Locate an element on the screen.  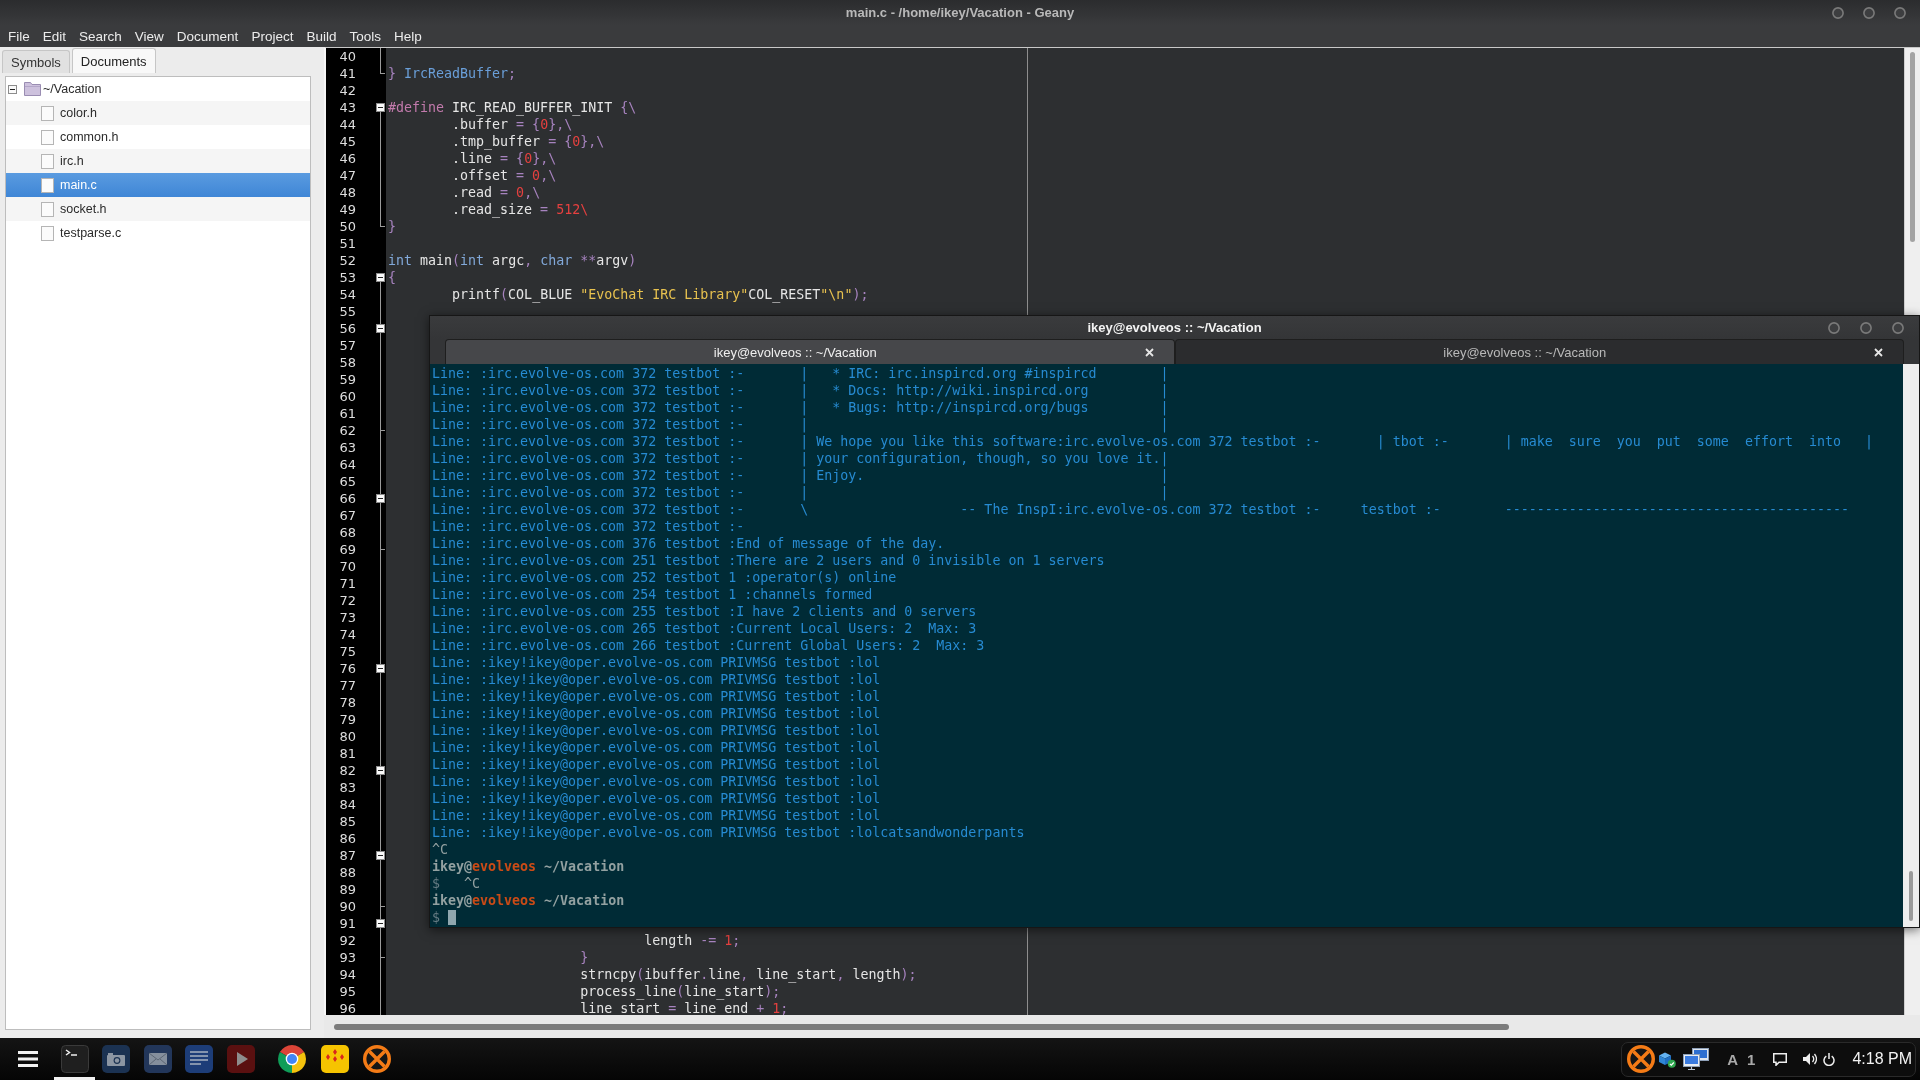
tree-item: color.h is located at coordinates (158, 113).